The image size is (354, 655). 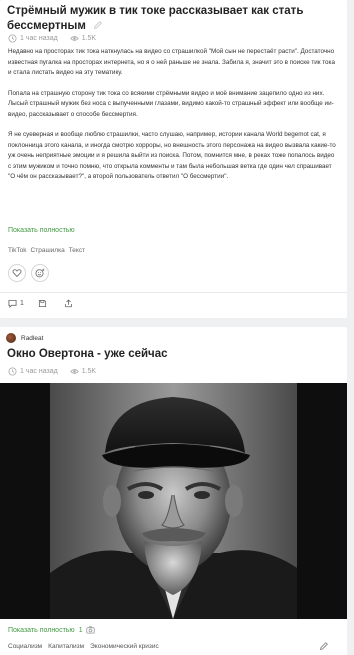 I want to click on post-tags: TikTok Страшилка Текст, so click(x=48, y=250).